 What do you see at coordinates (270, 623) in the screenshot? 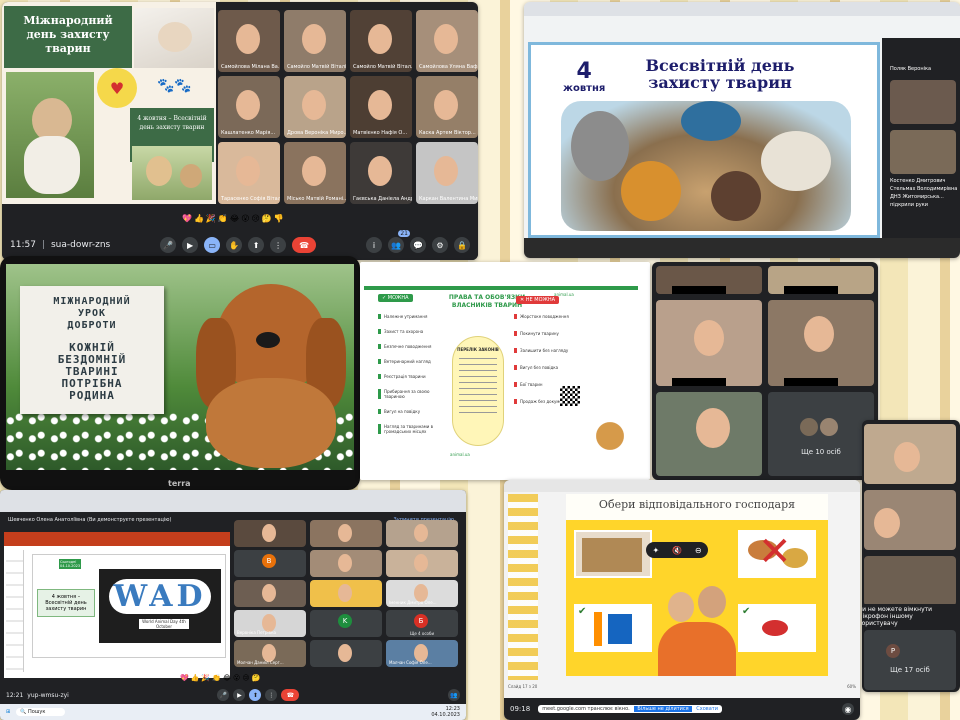
I see `video-tile: Вероніка Петрівна` at bounding box center [270, 623].